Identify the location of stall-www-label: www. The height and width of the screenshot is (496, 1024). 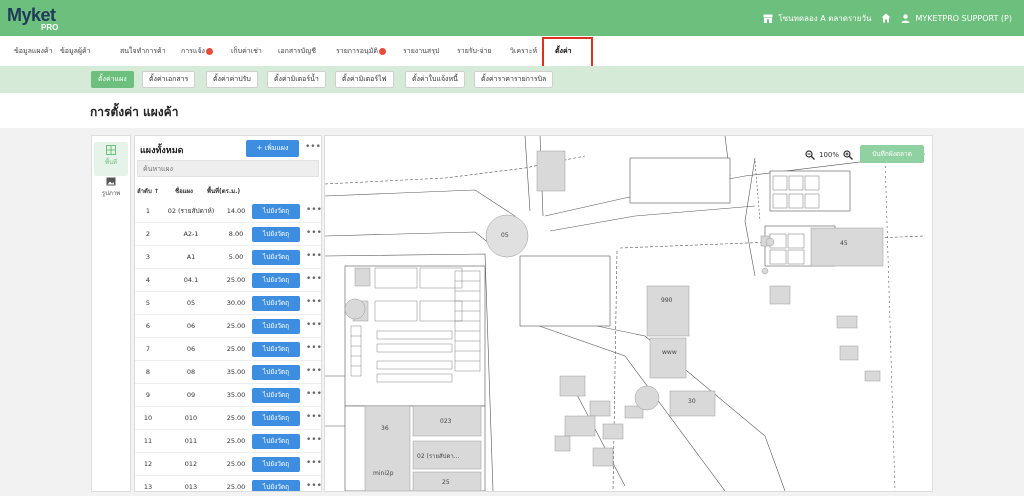
(669, 352).